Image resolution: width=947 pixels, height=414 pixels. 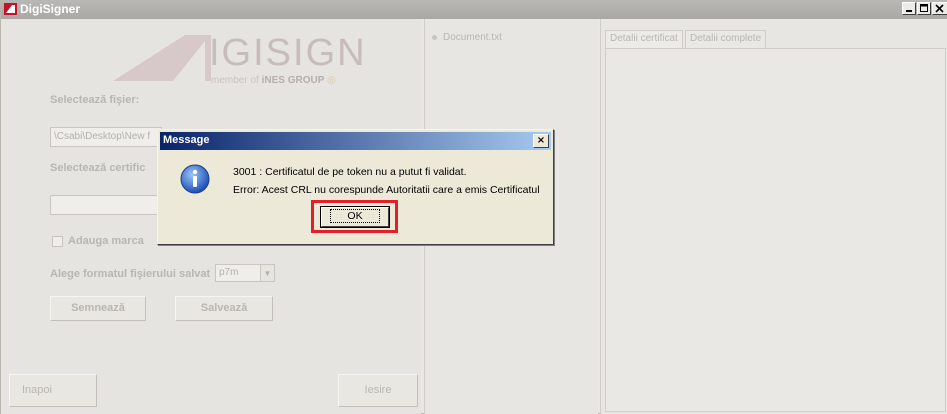 I want to click on ok-button-label: OK, so click(x=355, y=216).